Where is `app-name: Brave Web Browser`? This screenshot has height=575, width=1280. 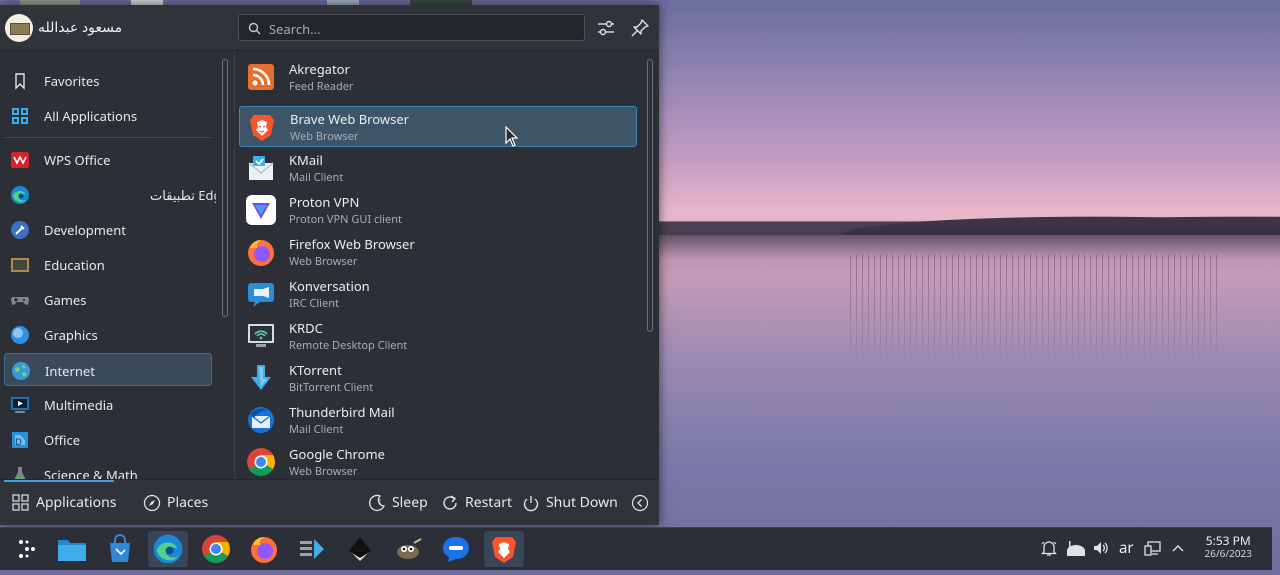
app-name: Brave Web Browser is located at coordinates (350, 119).